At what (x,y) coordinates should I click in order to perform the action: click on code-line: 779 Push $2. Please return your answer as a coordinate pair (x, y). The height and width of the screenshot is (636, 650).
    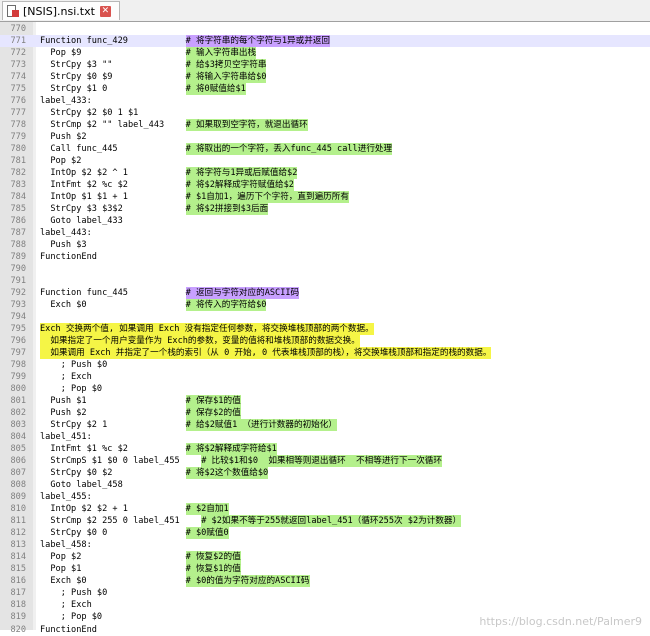
    Looking at the image, I should click on (325, 137).